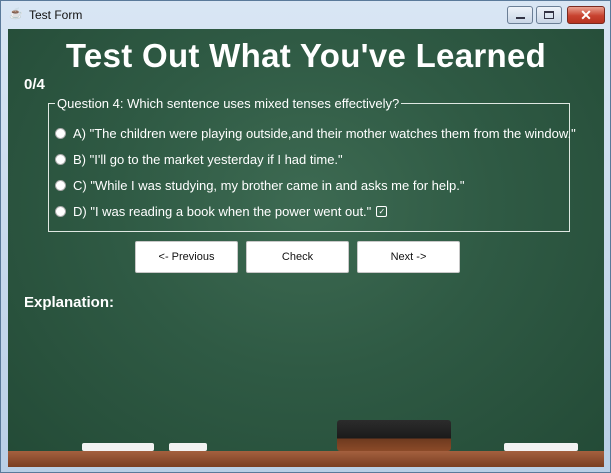 This screenshot has height=473, width=611. What do you see at coordinates (520, 18) in the screenshot?
I see `minimize-icon` at bounding box center [520, 18].